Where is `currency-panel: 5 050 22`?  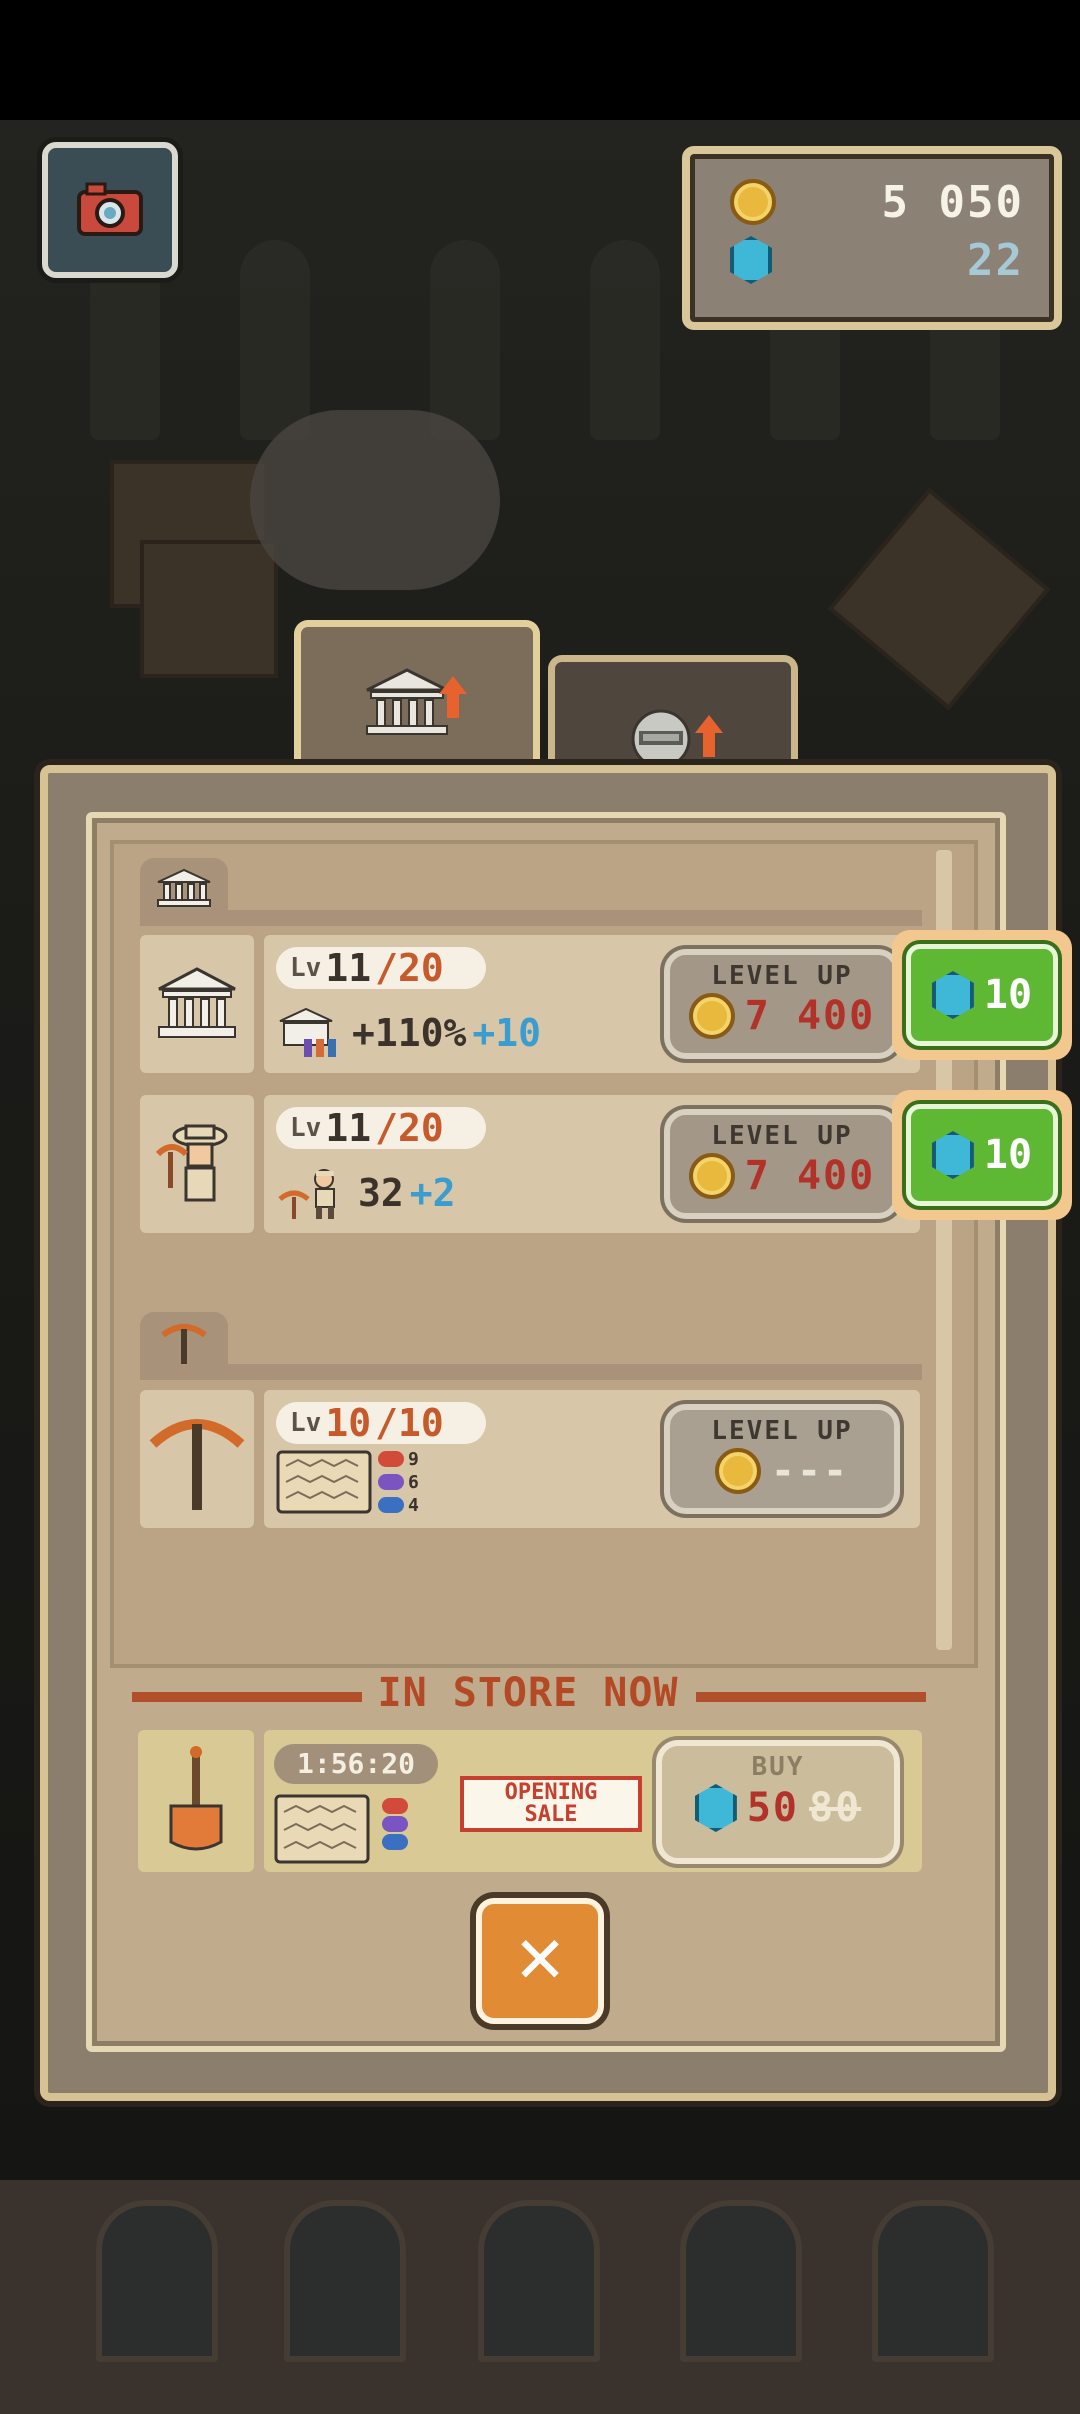 currency-panel: 5 050 22 is located at coordinates (872, 238).